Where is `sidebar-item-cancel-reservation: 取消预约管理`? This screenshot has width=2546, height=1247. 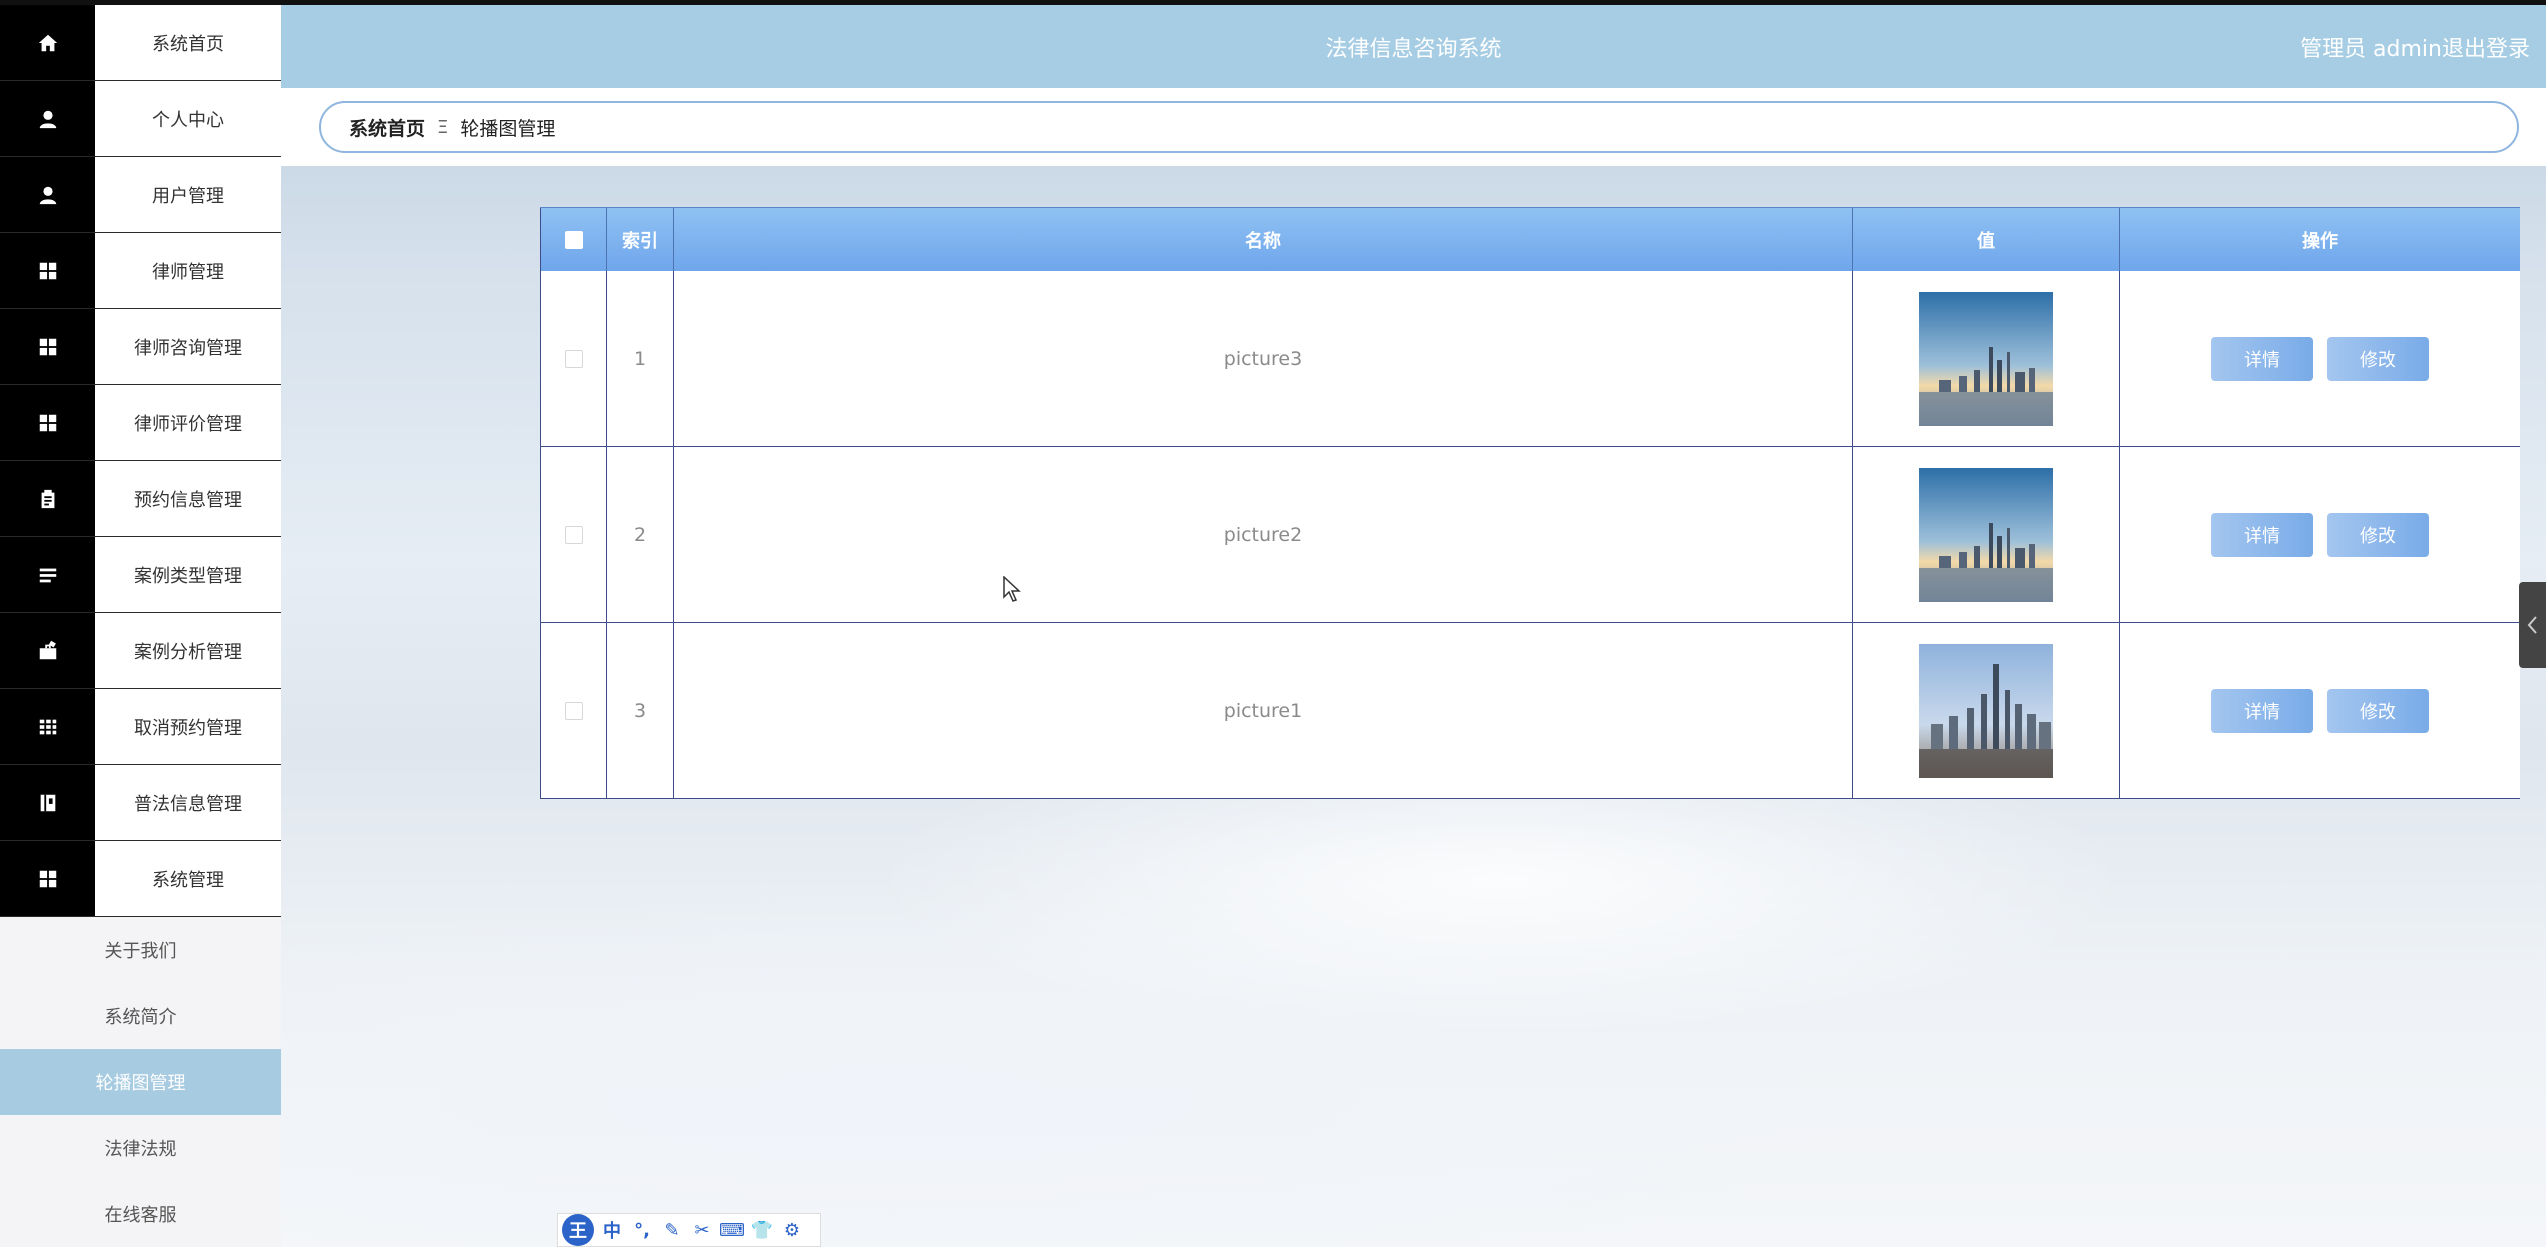 sidebar-item-cancel-reservation: 取消预约管理 is located at coordinates (140, 727).